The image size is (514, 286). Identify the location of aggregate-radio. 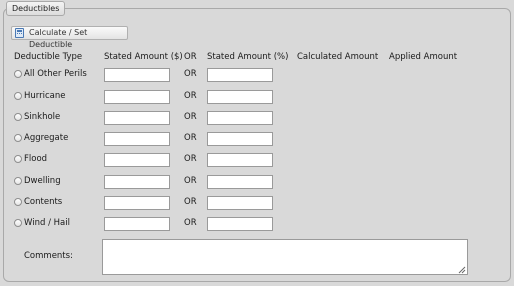
(18, 138).